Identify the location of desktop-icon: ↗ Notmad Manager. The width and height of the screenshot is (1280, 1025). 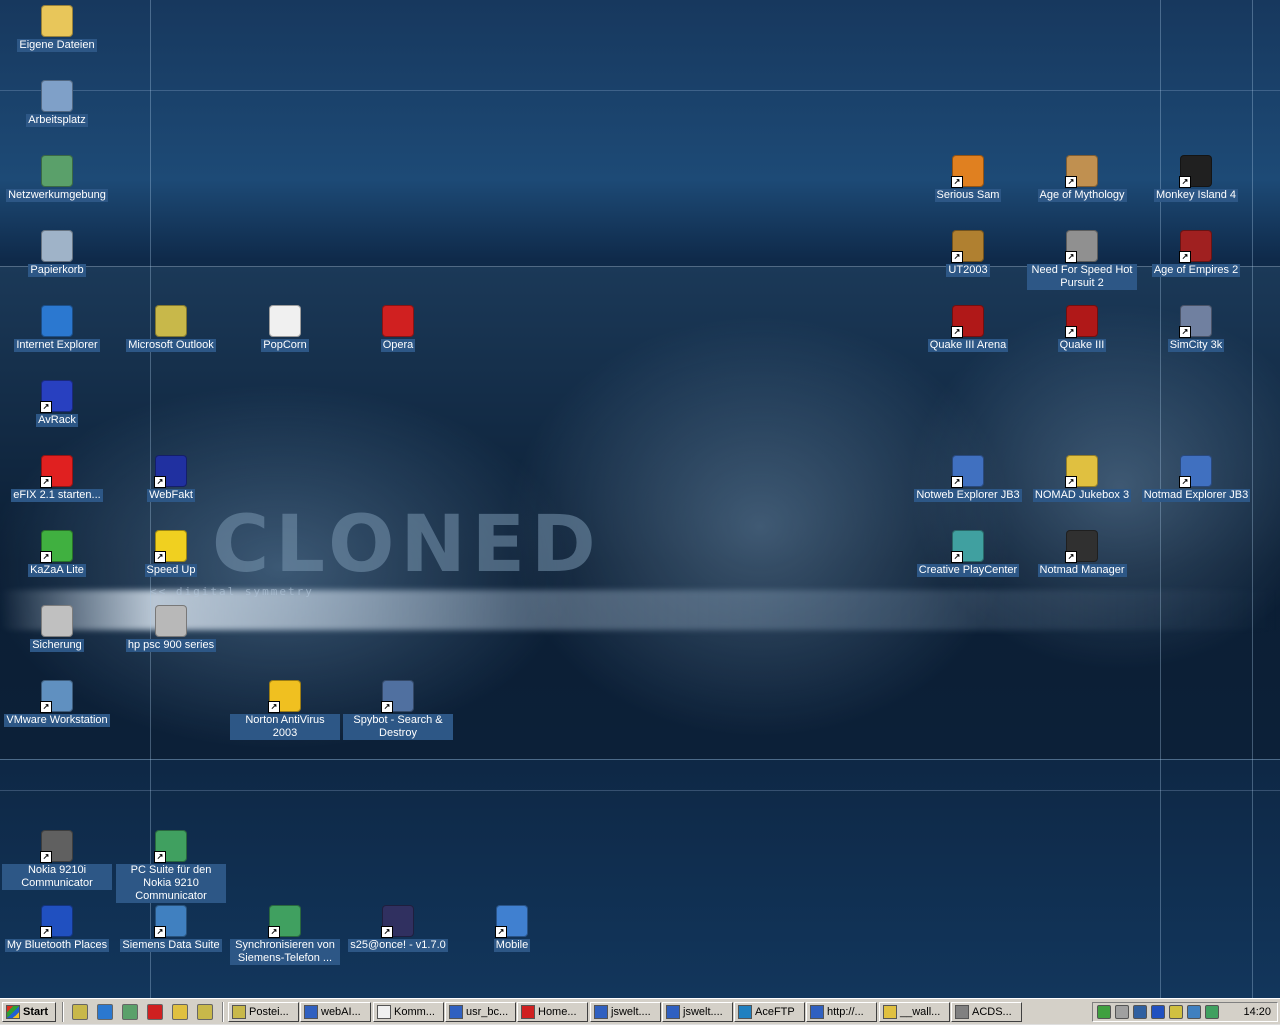
(1082, 553).